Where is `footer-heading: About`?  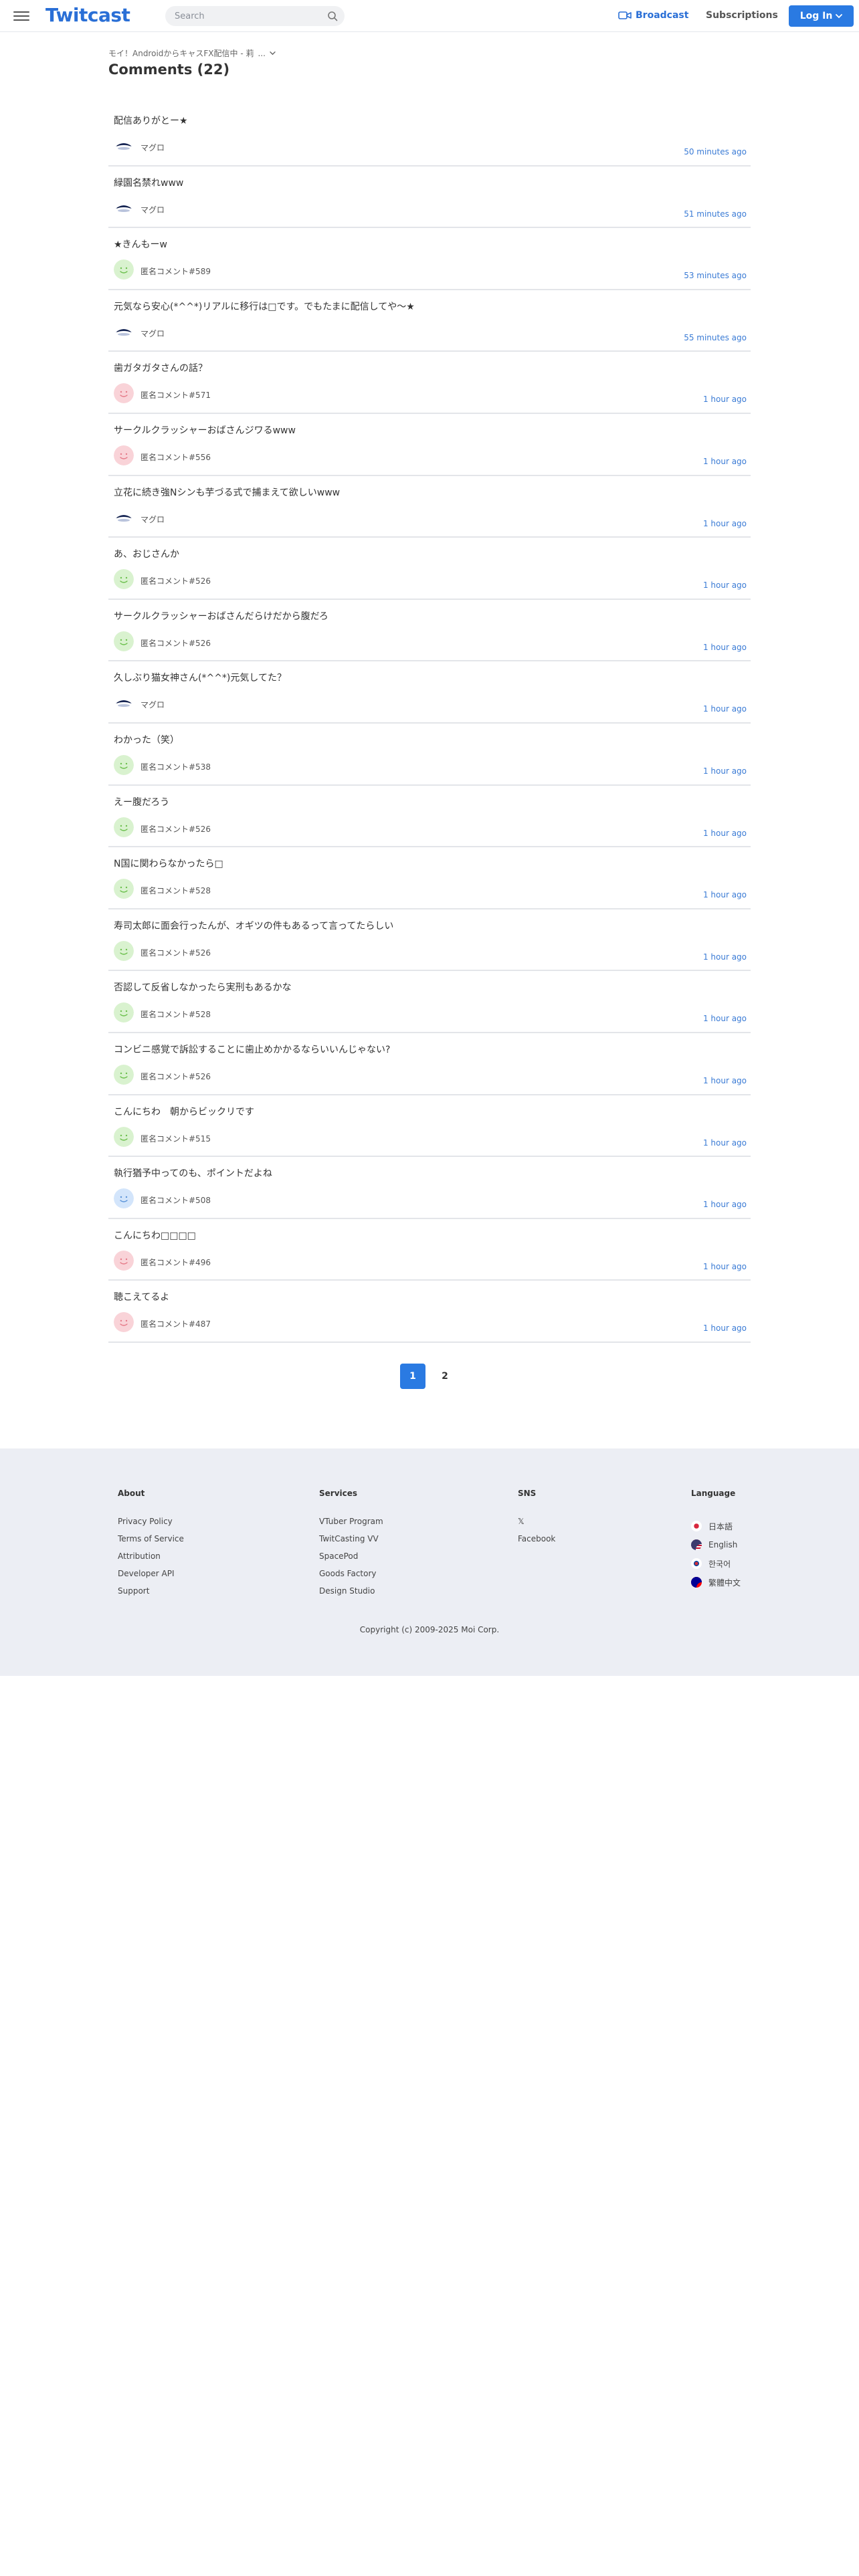 footer-heading: About is located at coordinates (132, 1493).